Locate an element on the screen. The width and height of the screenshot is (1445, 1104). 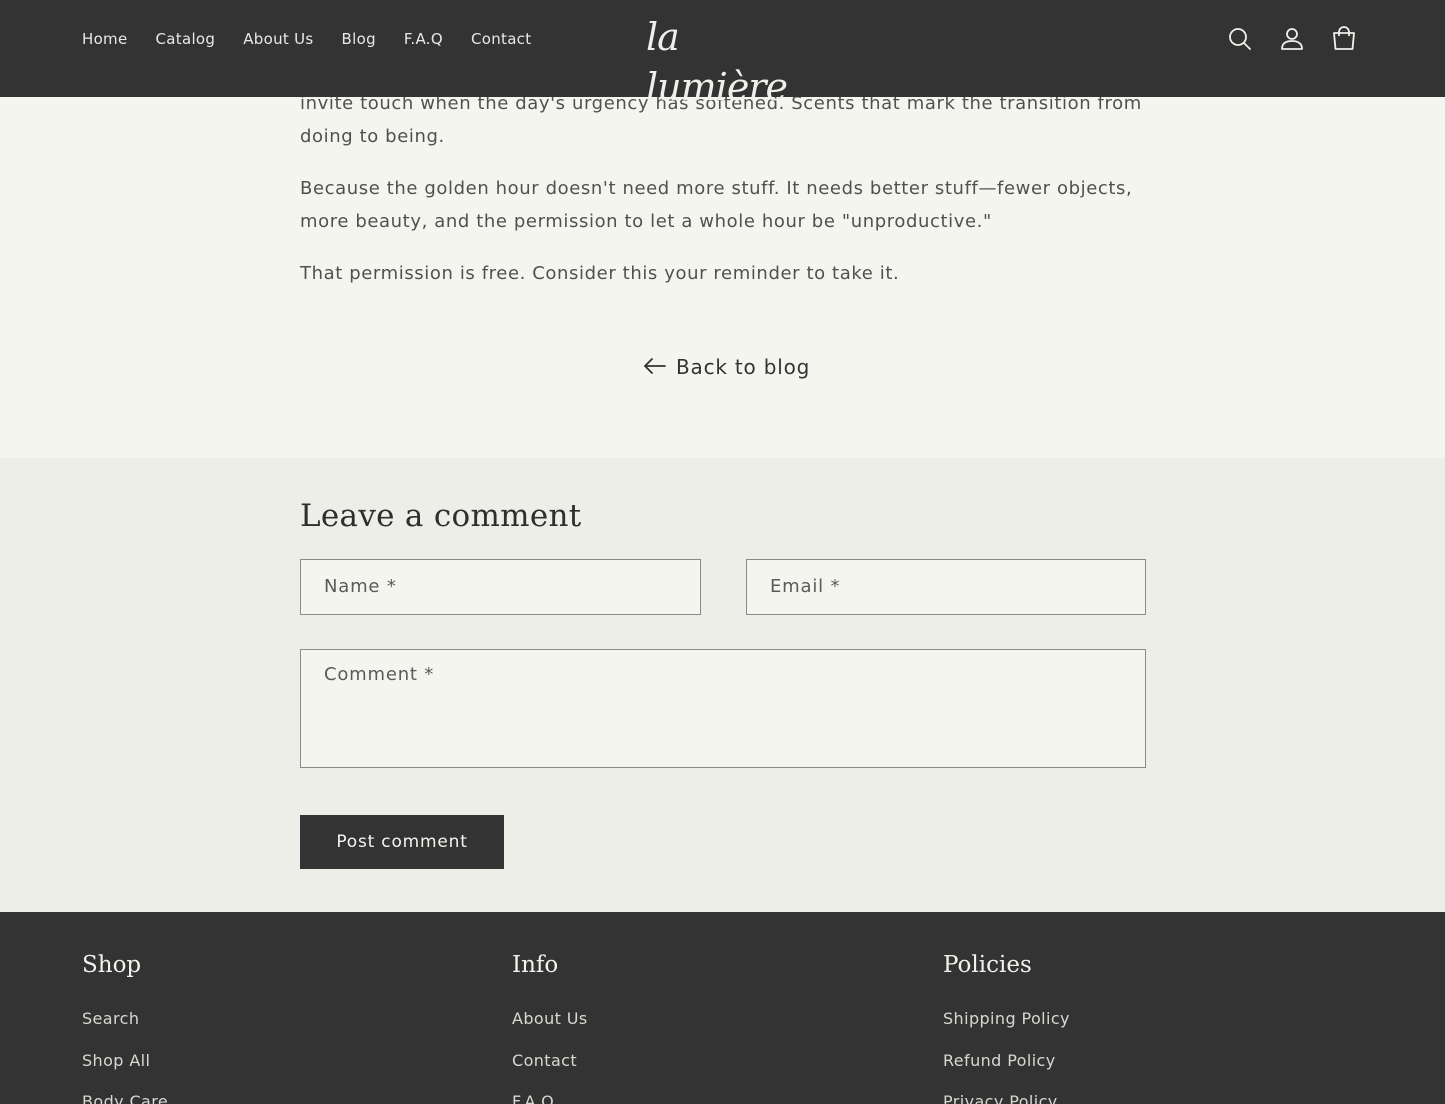
footer-link-search: Search is located at coordinates (125, 1019).